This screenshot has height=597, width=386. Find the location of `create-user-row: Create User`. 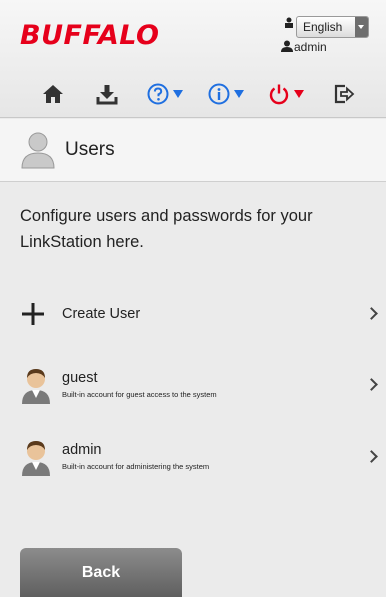

create-user-row: Create User is located at coordinates (193, 314).